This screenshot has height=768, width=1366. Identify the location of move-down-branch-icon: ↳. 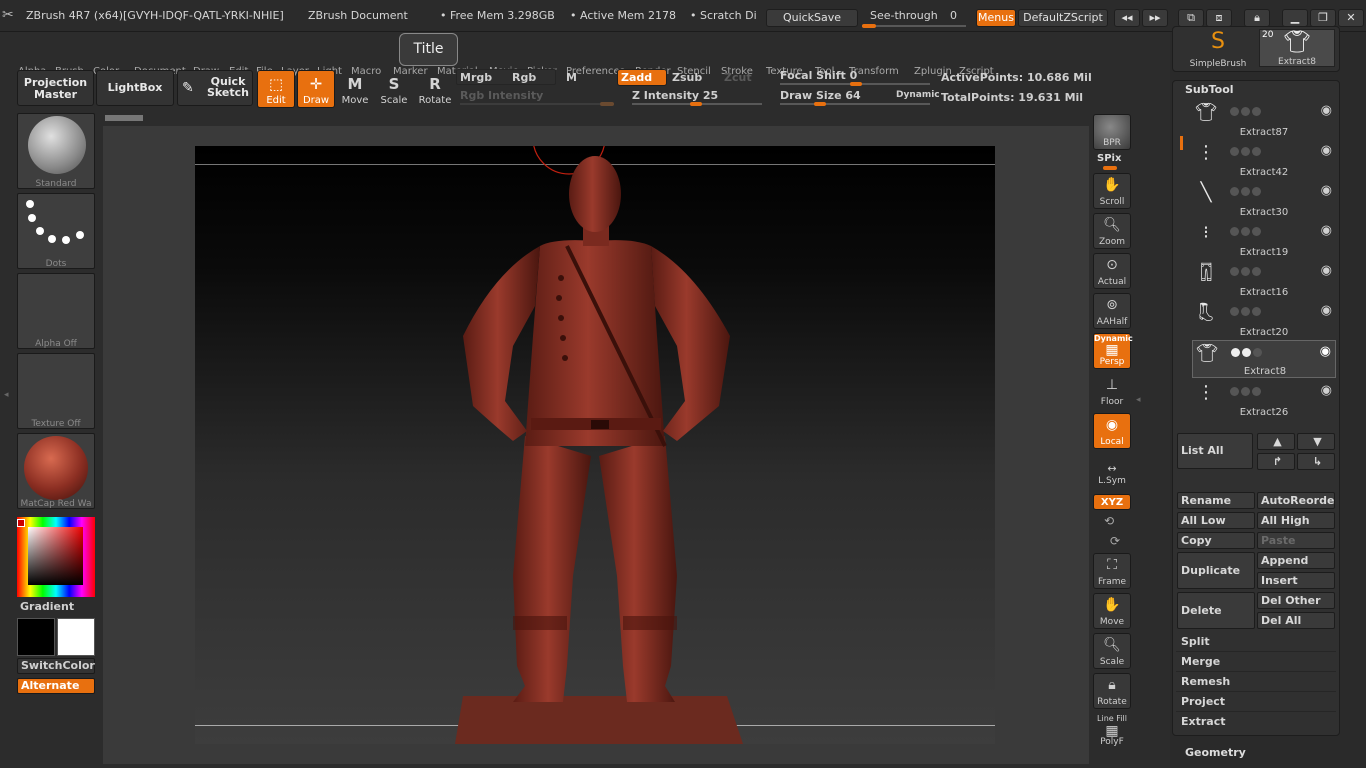
(1316, 461).